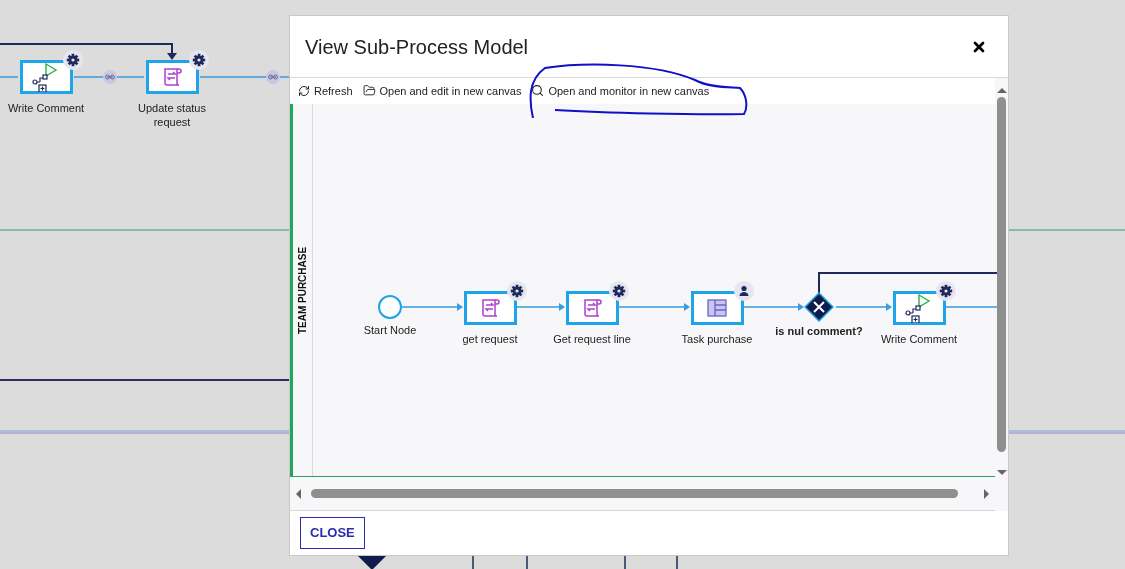  Describe the element at coordinates (592, 338) in the screenshot. I see `node-label: Get request line` at that location.